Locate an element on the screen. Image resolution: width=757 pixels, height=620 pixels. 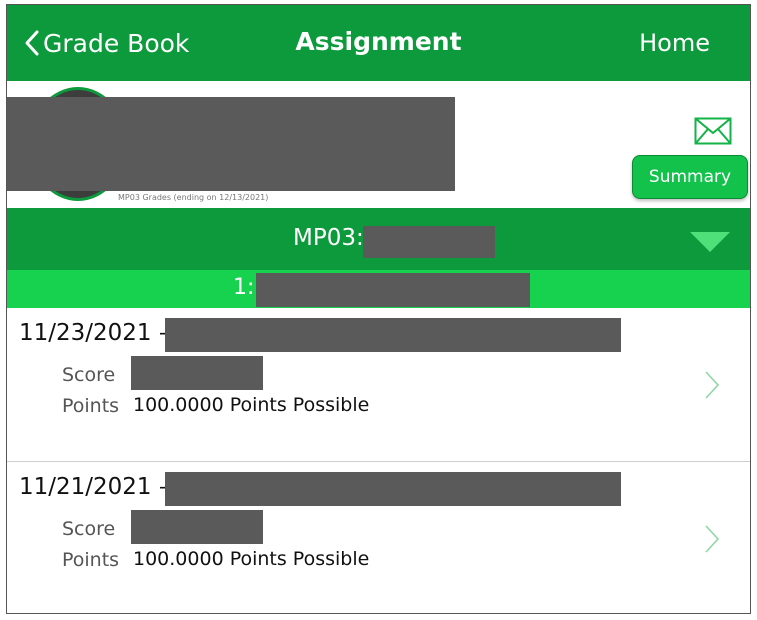
redacted-class-name is located at coordinates (393, 290).